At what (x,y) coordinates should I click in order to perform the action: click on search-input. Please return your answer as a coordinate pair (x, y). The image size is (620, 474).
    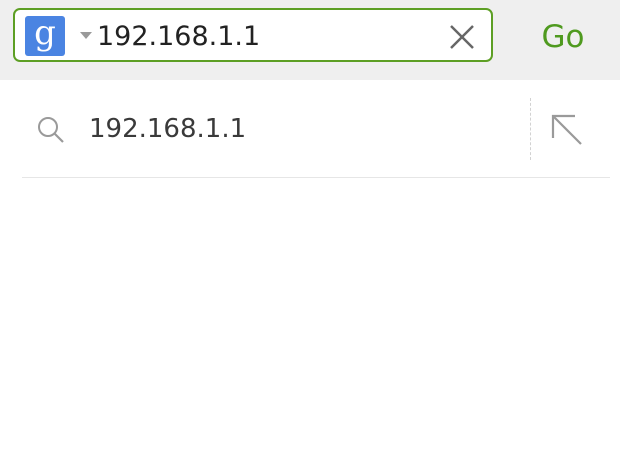
    Looking at the image, I should click on (262, 36).